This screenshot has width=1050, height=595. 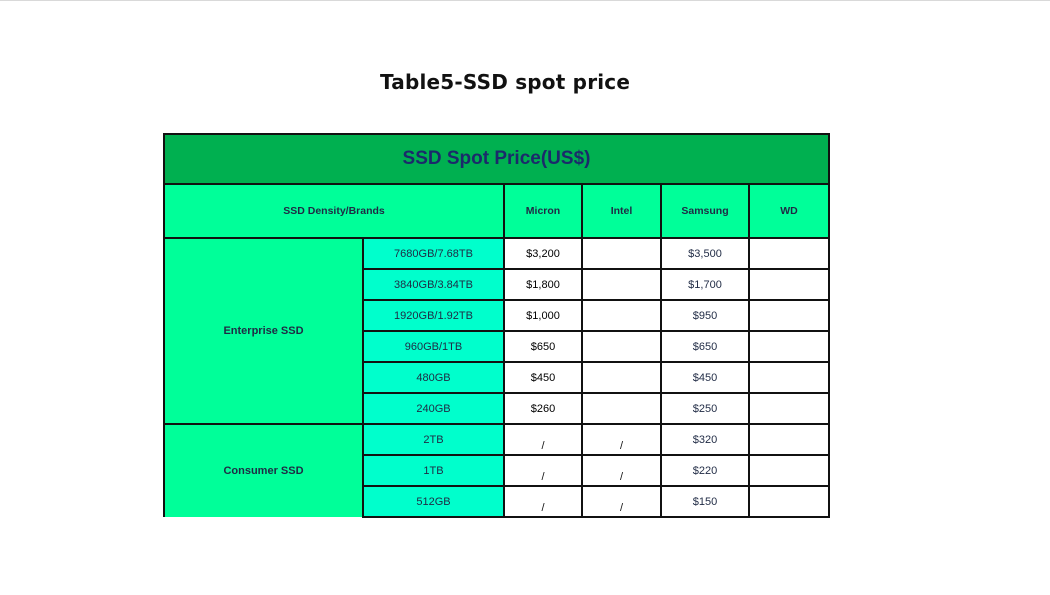 I want to click on density-cell: 1920GB/1.92TB, so click(x=433, y=315).